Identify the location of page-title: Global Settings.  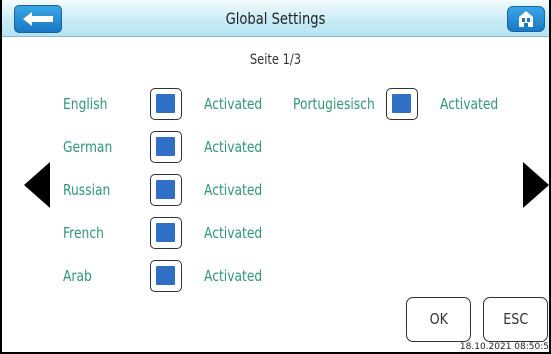
(275, 18).